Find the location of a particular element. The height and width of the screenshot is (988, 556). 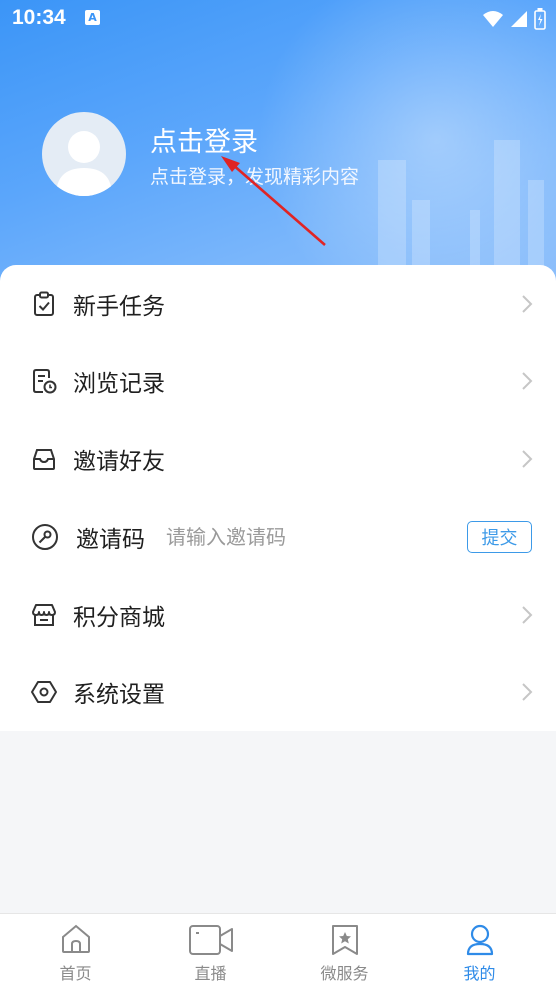

user-avatar-icon is located at coordinates (84, 154).